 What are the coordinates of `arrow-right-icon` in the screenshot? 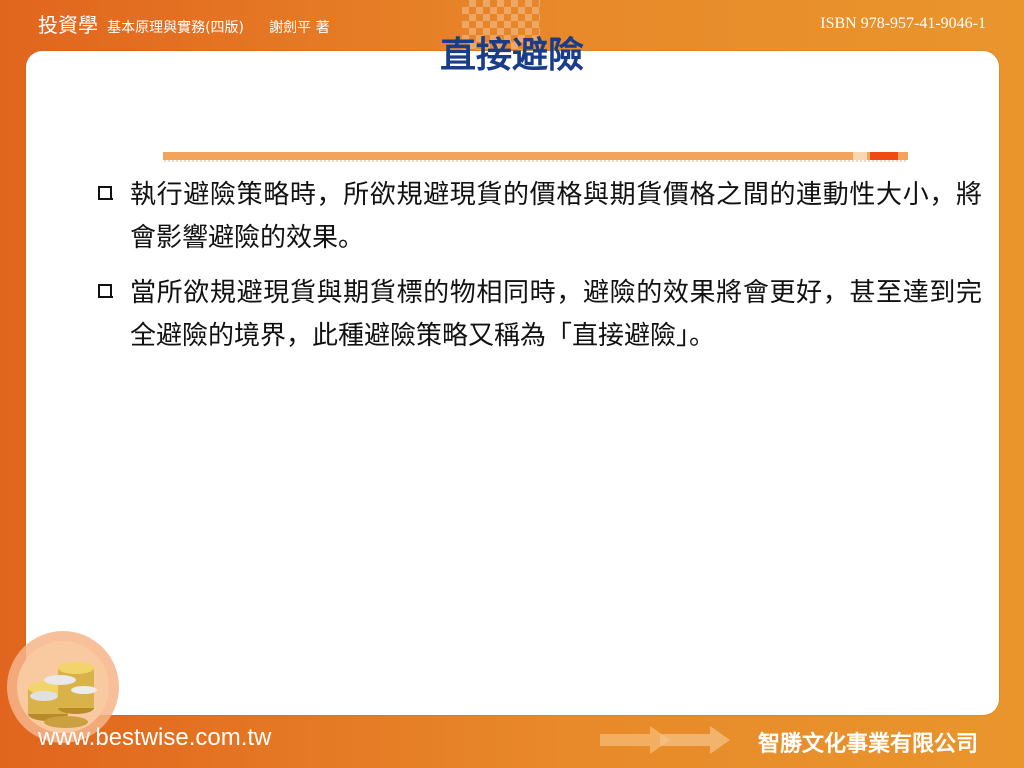 It's located at (665, 740).